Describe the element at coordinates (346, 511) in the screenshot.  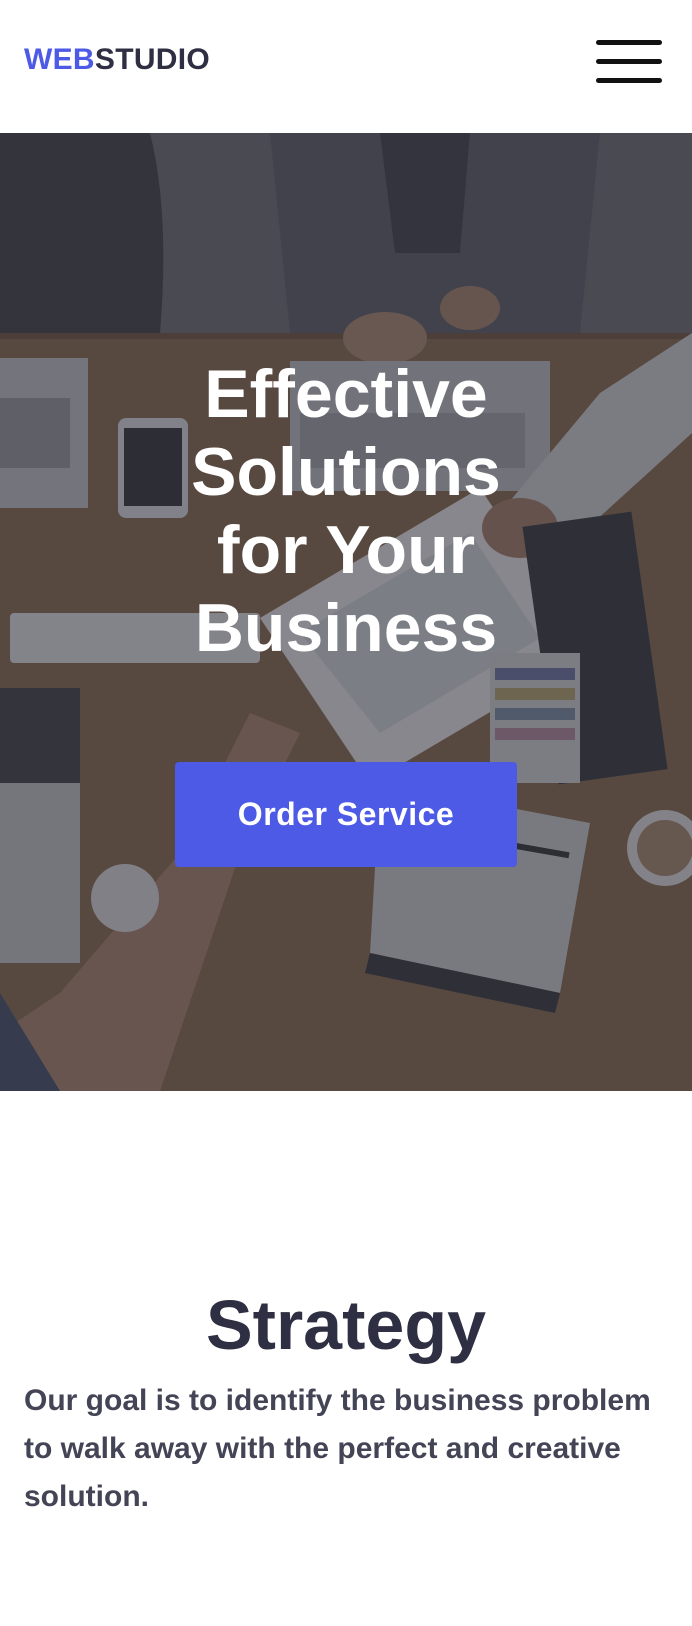
I see `hero-title: Effective Solutions for Your Business` at that location.